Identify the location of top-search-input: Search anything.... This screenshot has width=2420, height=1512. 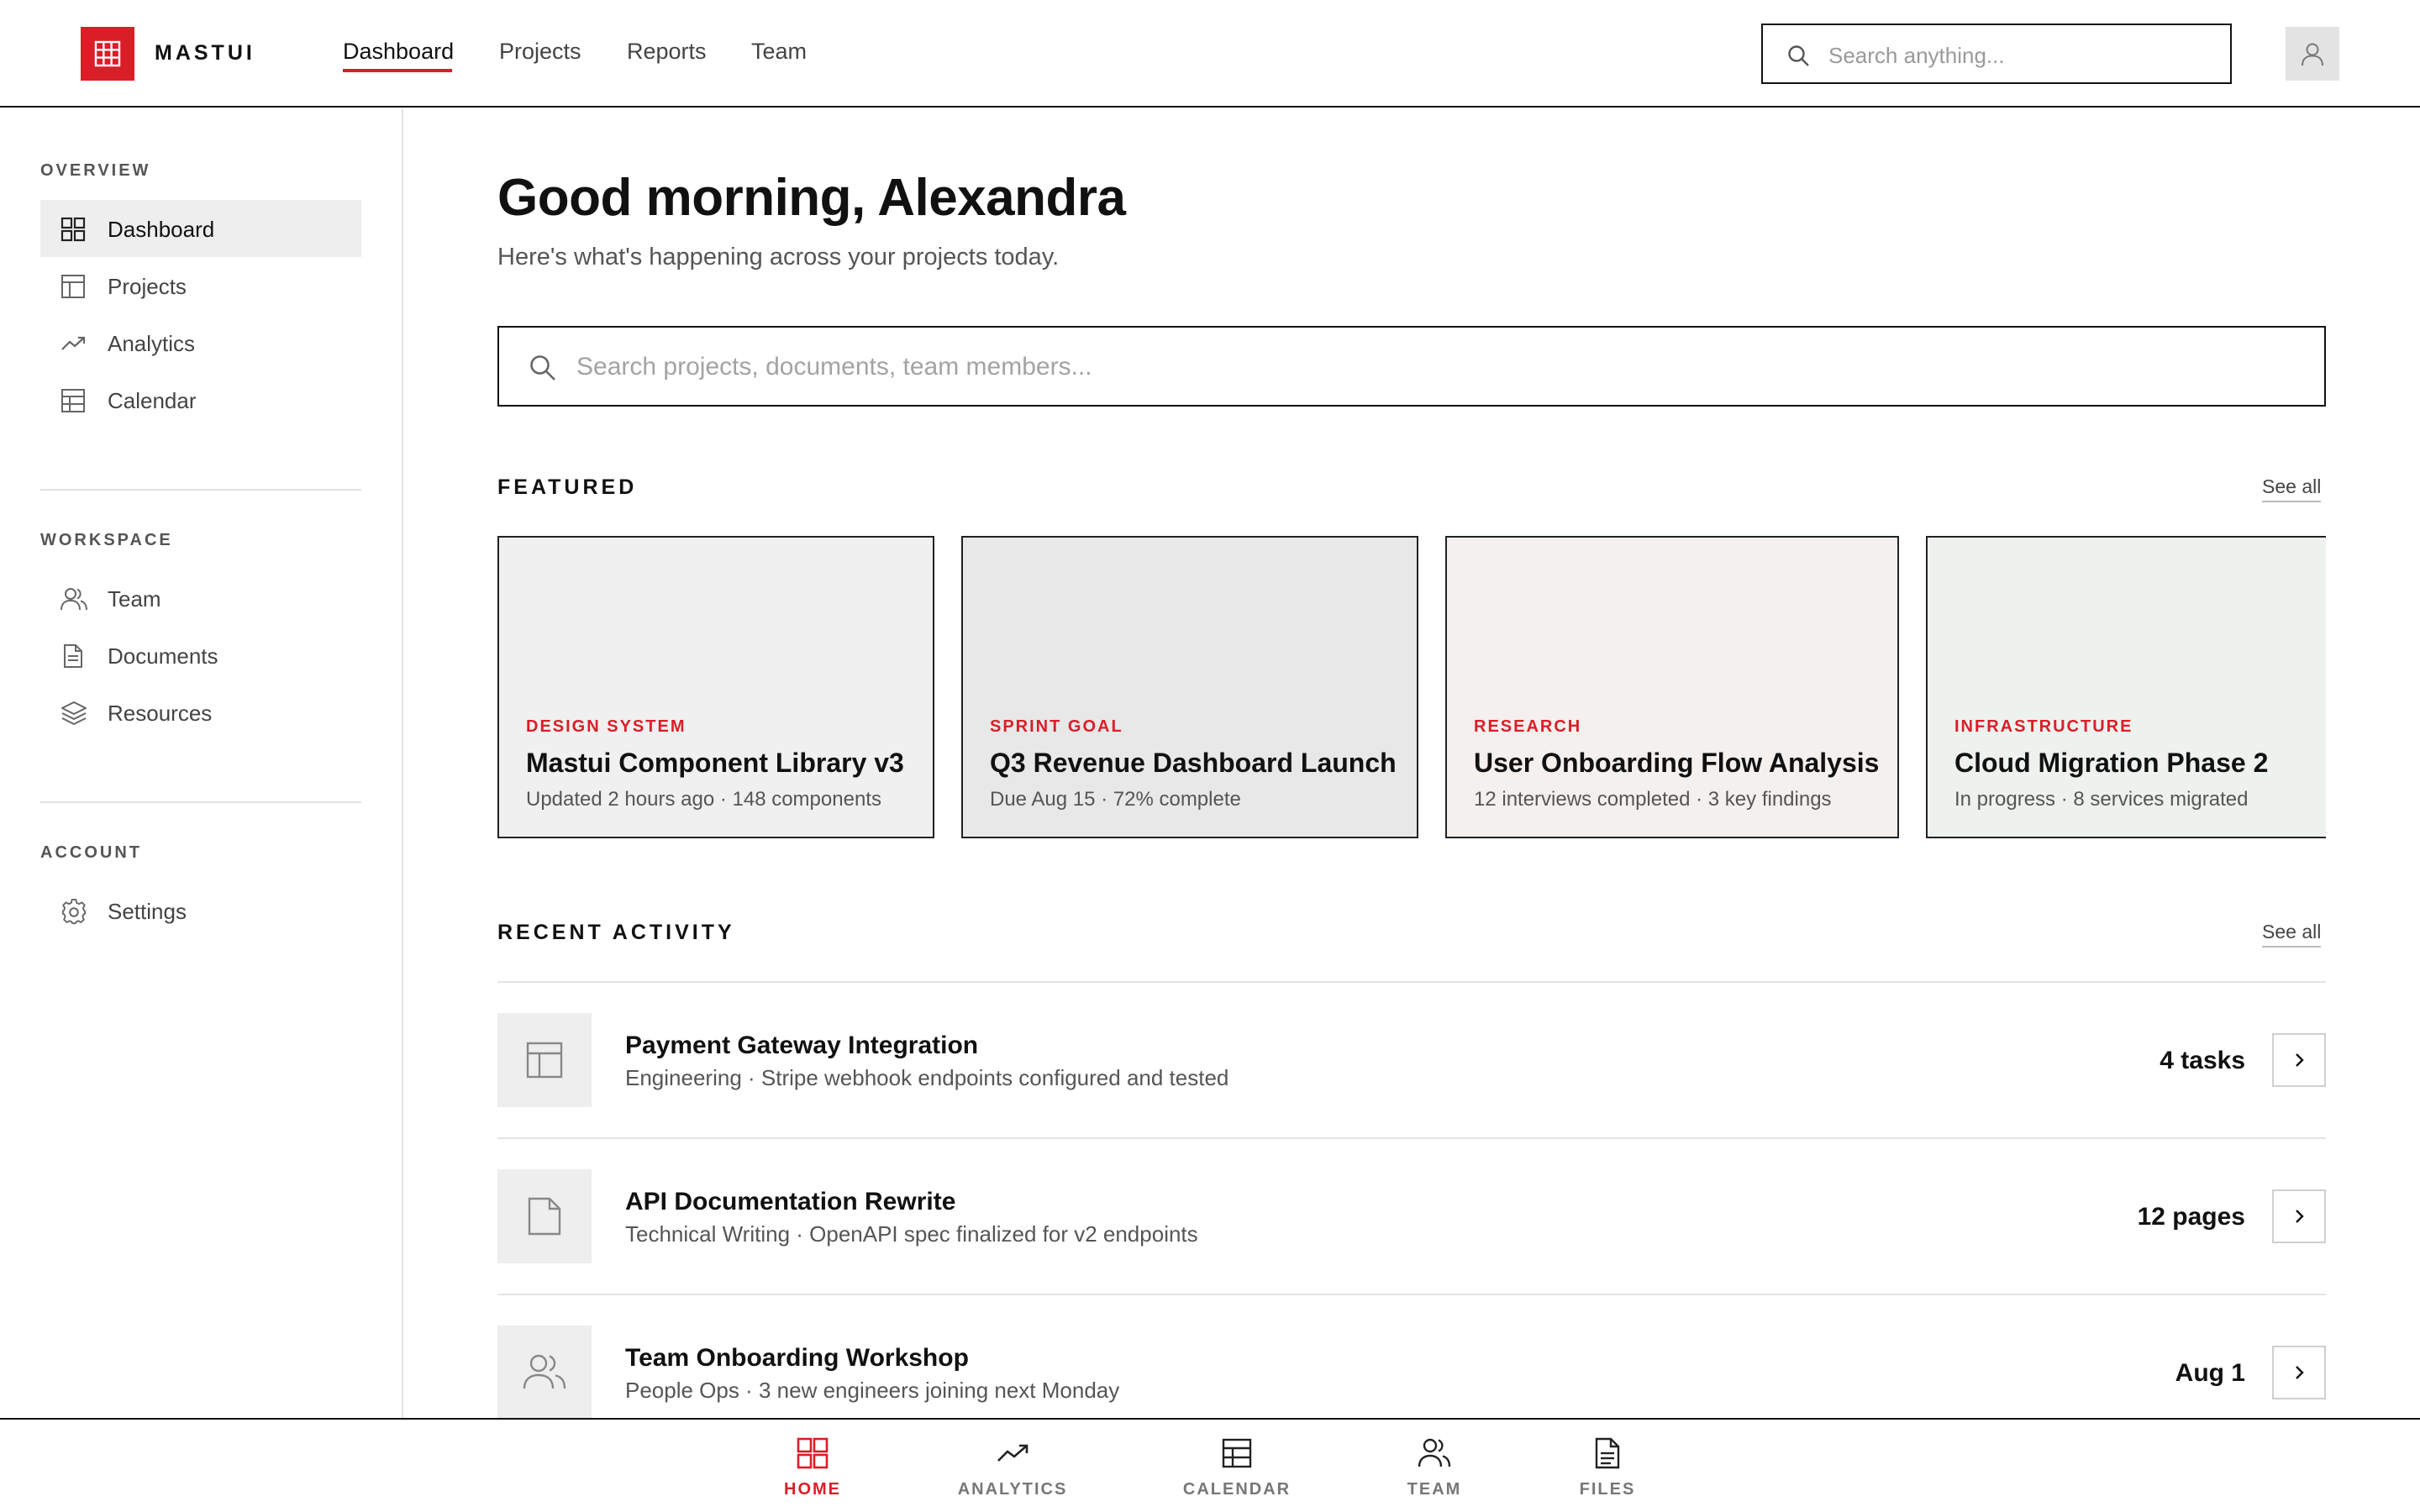
(1996, 54).